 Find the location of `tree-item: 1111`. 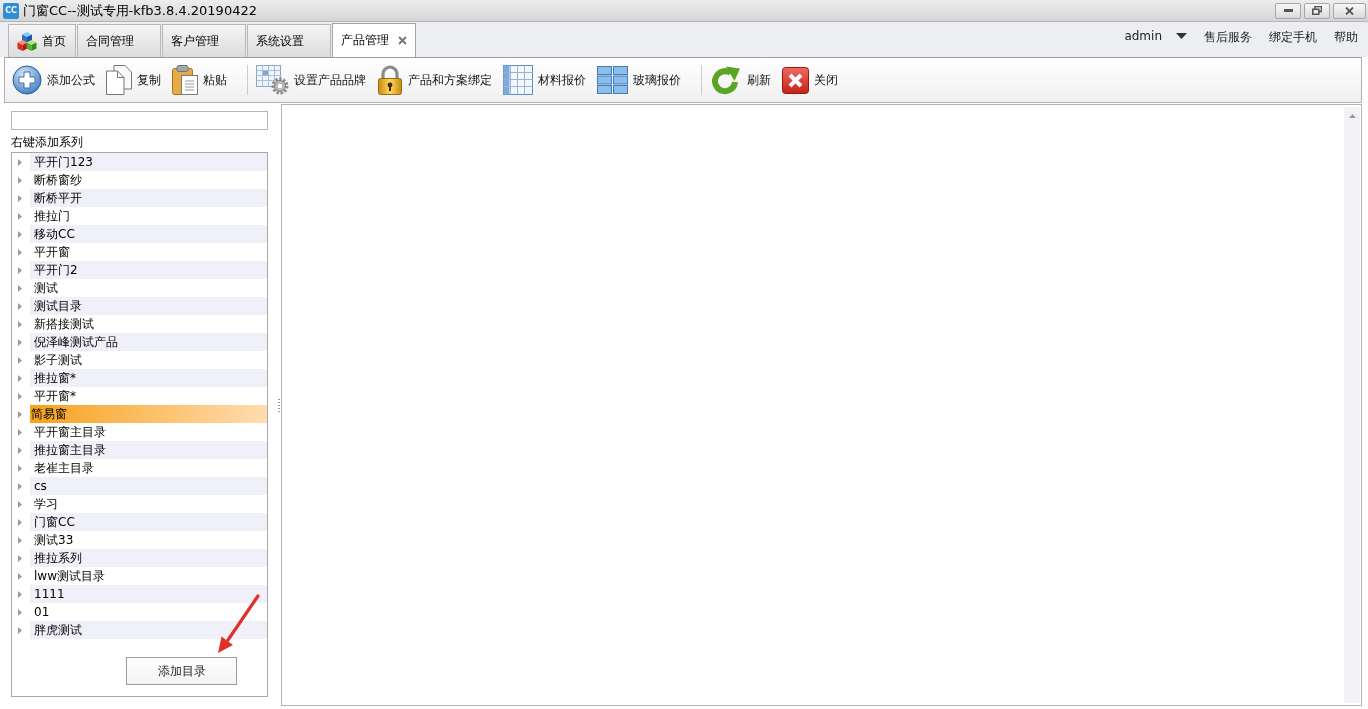

tree-item: 1111 is located at coordinates (148, 594).